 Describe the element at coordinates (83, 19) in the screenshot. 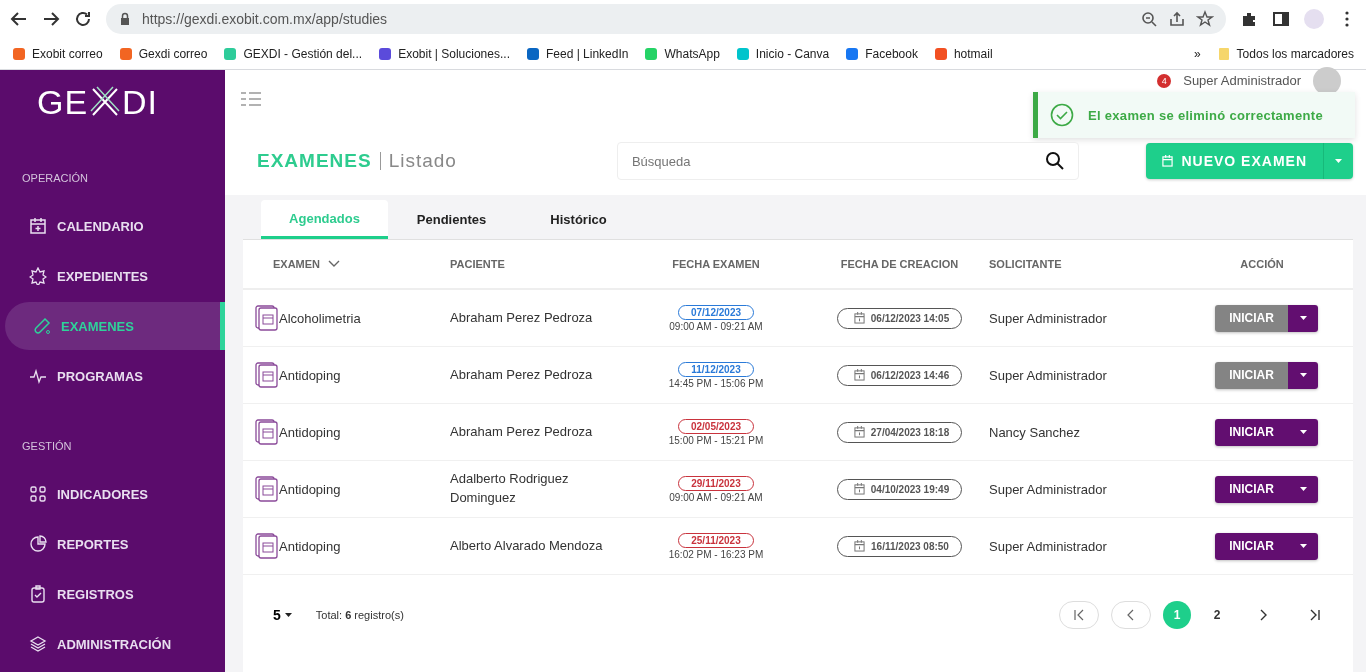

I see `reload-icon` at that location.